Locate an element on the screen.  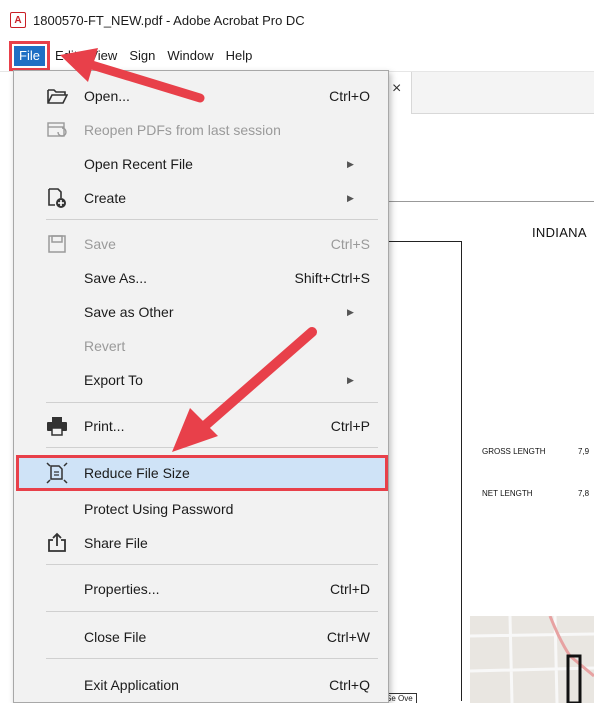
menu-item-save: Save Ctrl+S is located at coordinates (202, 244).